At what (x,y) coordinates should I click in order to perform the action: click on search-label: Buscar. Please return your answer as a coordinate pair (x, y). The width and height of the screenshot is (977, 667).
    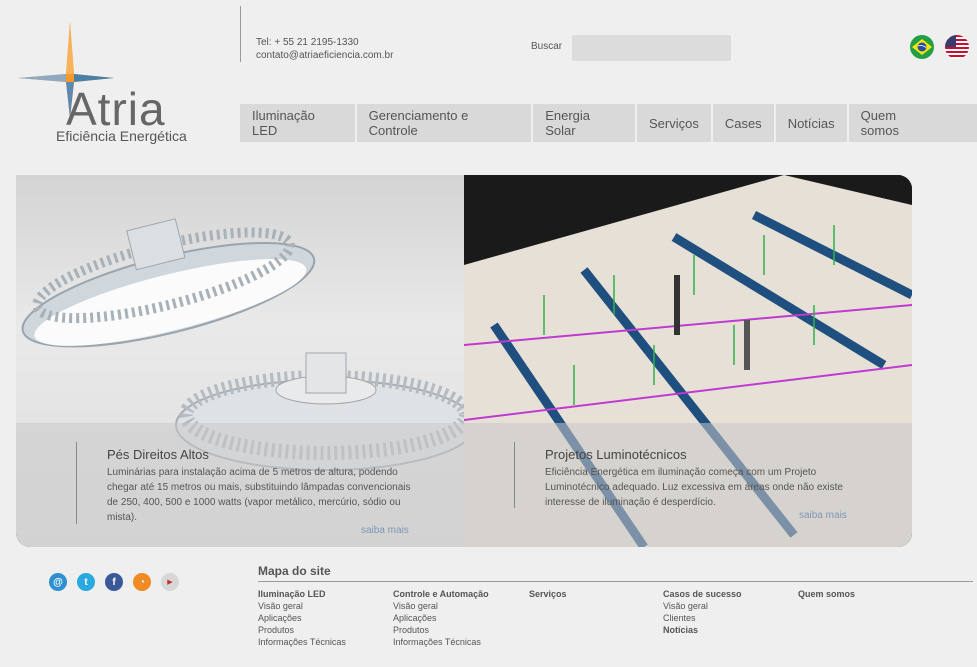
    Looking at the image, I should click on (547, 46).